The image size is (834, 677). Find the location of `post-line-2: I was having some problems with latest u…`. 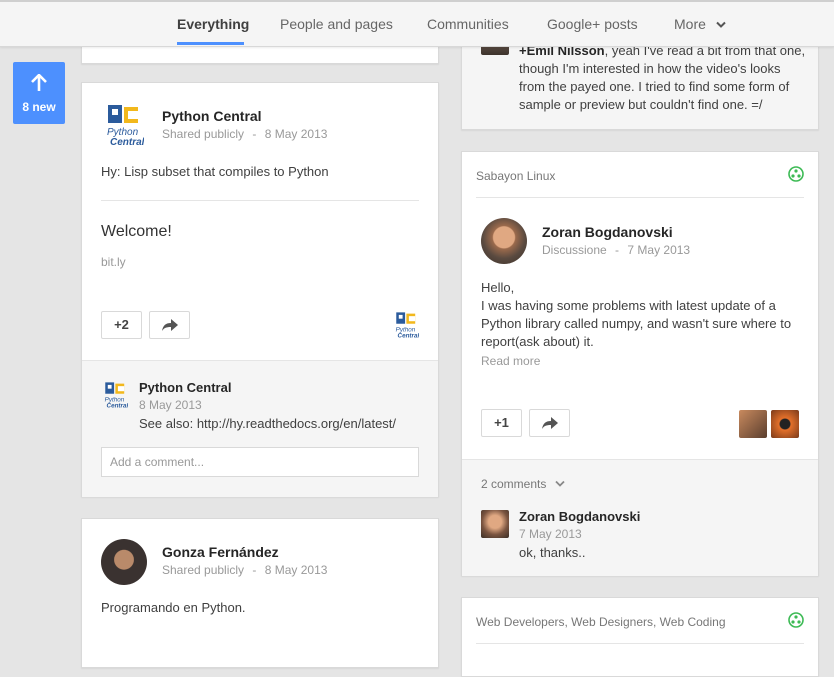

post-line-2: I was having some problems with latest u… is located at coordinates (628, 305).